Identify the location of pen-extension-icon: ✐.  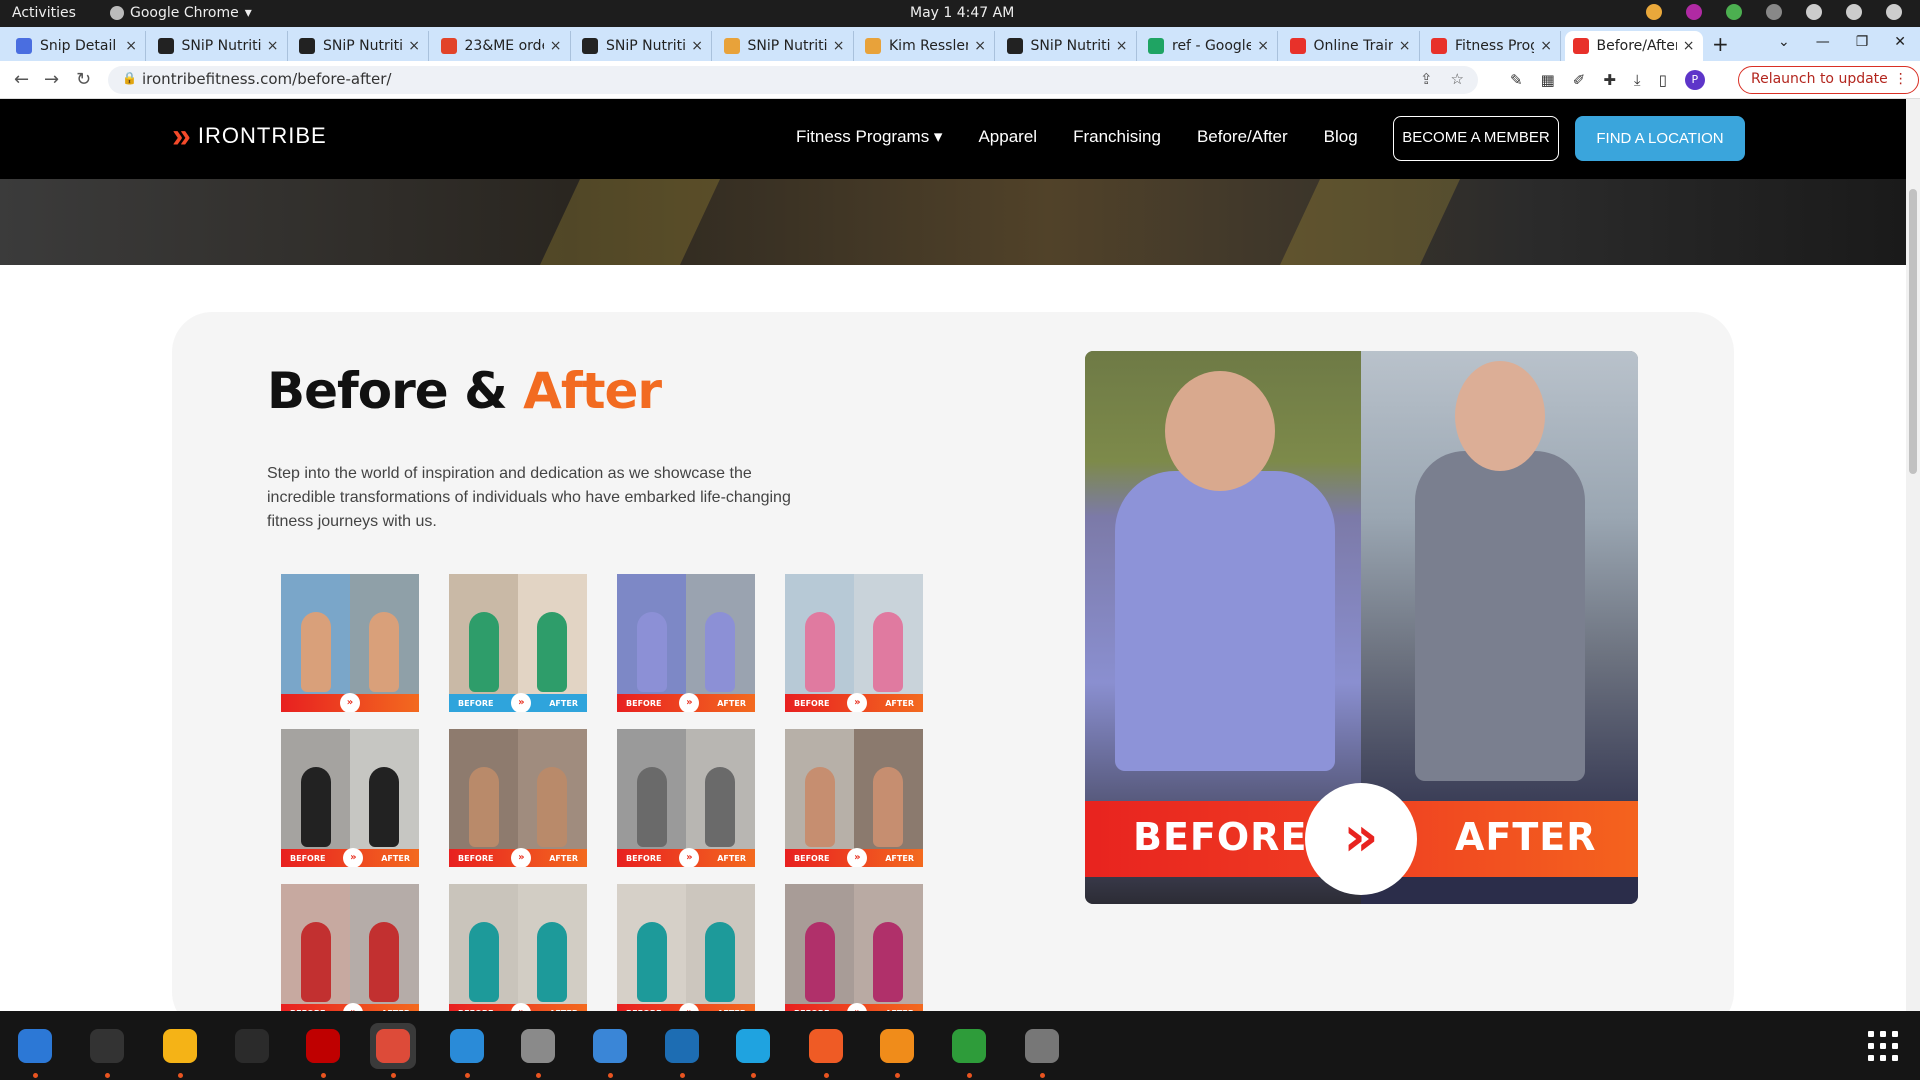
(1579, 80).